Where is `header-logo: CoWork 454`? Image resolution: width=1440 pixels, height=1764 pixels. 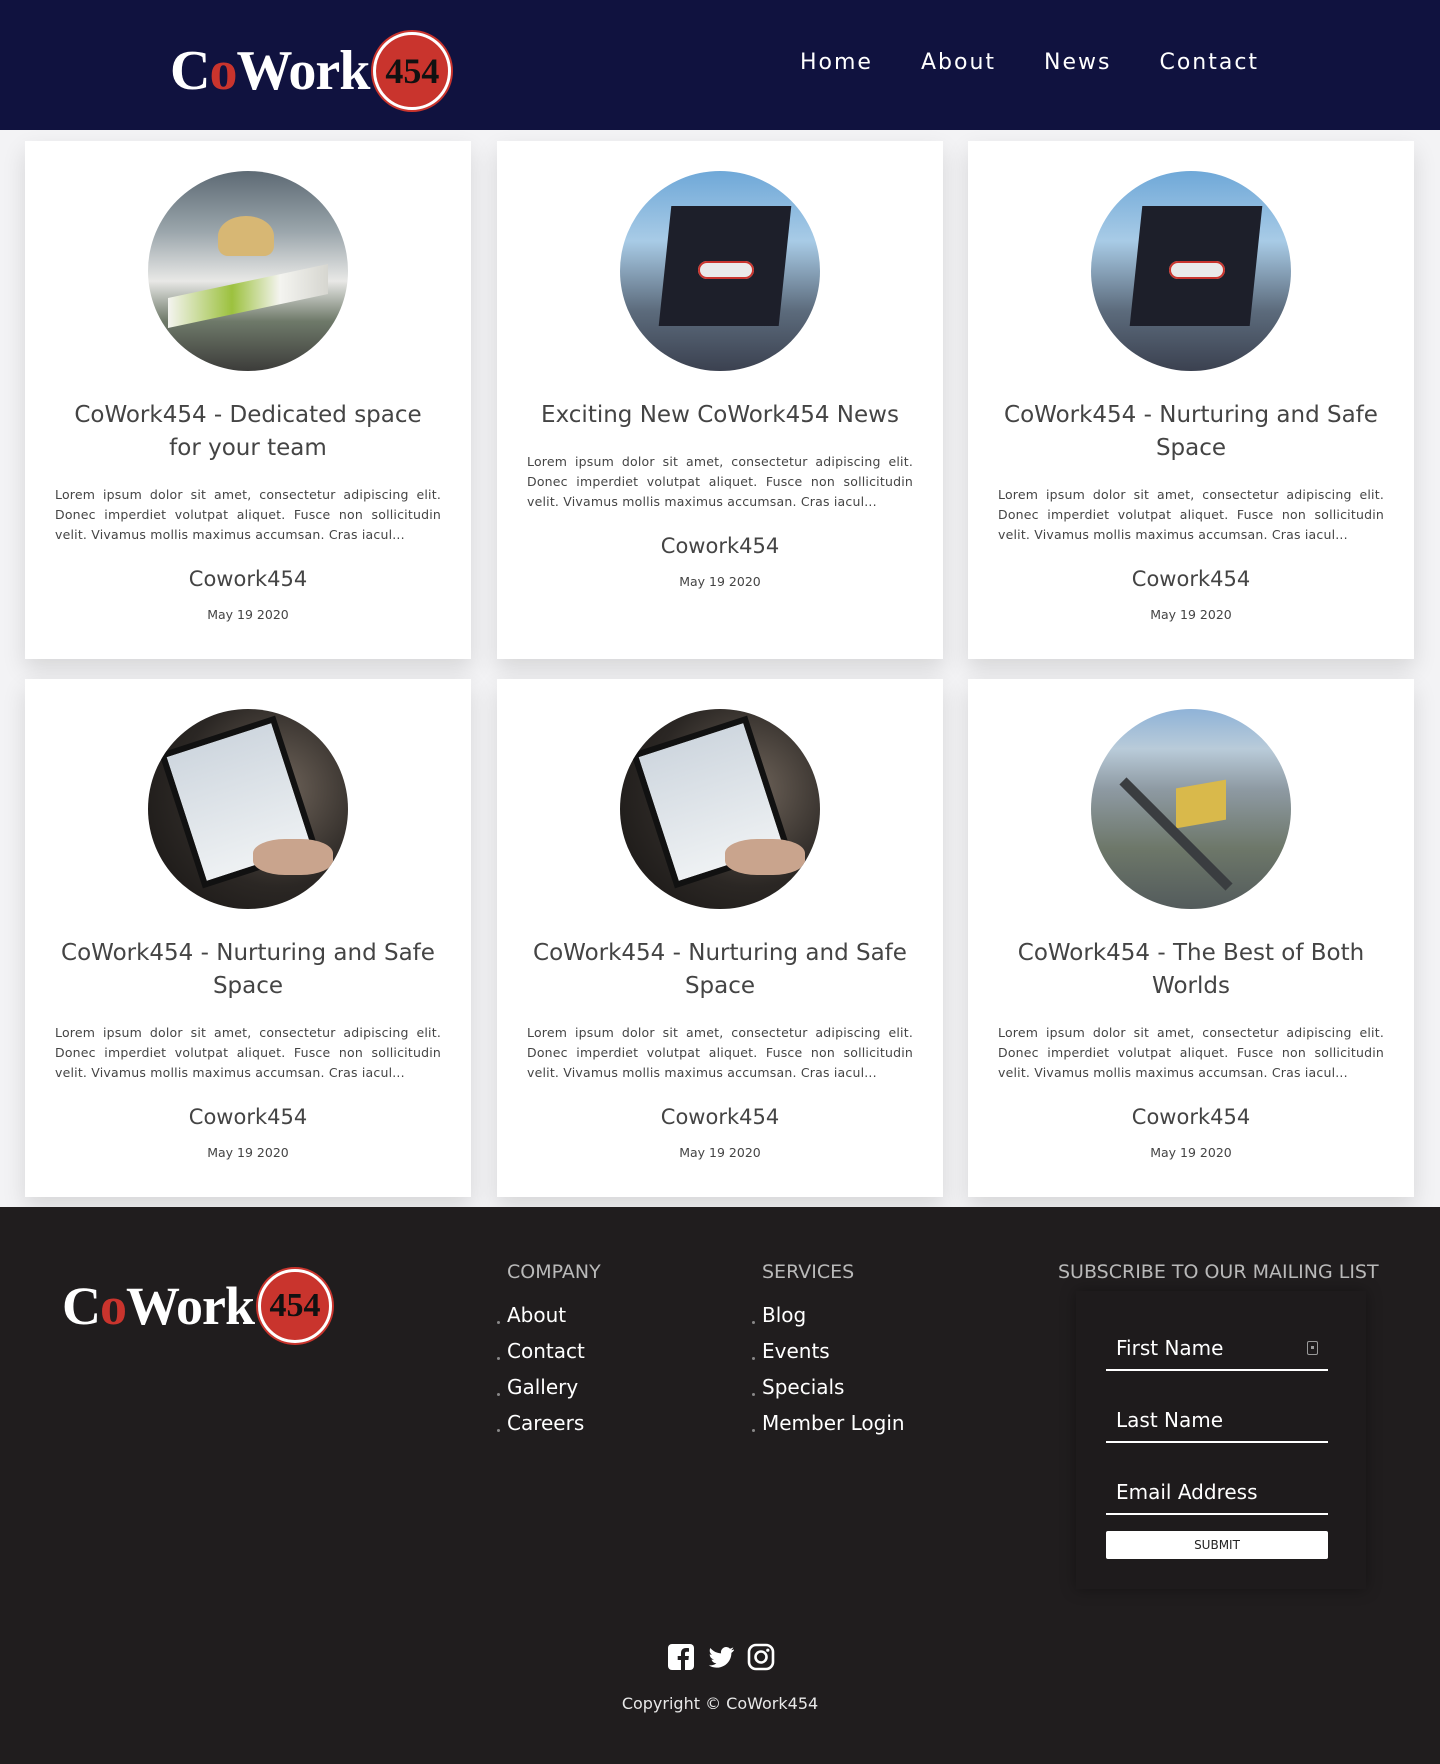
header-logo: CoWork 454 is located at coordinates (311, 71).